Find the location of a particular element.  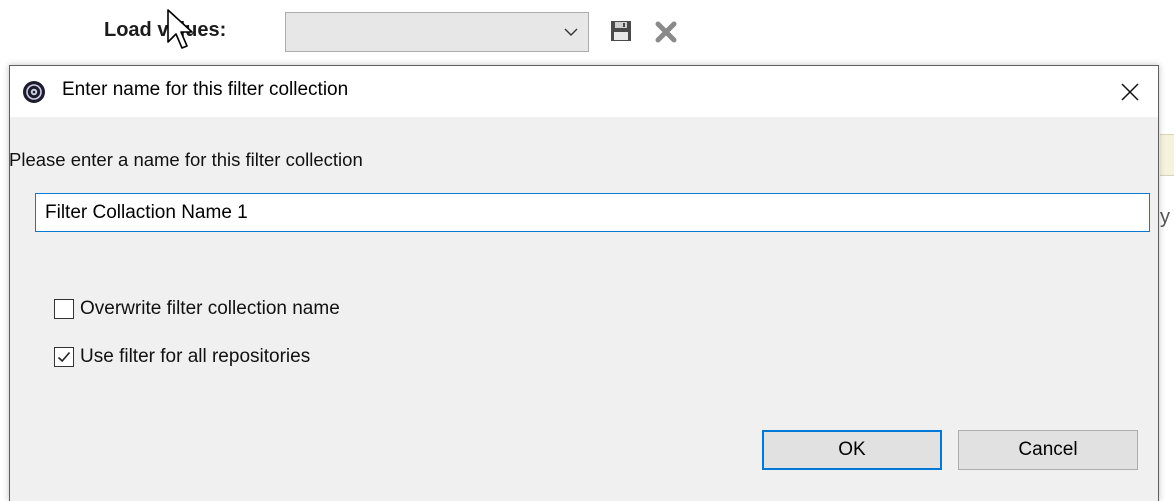

load-values-dropdown is located at coordinates (437, 32).